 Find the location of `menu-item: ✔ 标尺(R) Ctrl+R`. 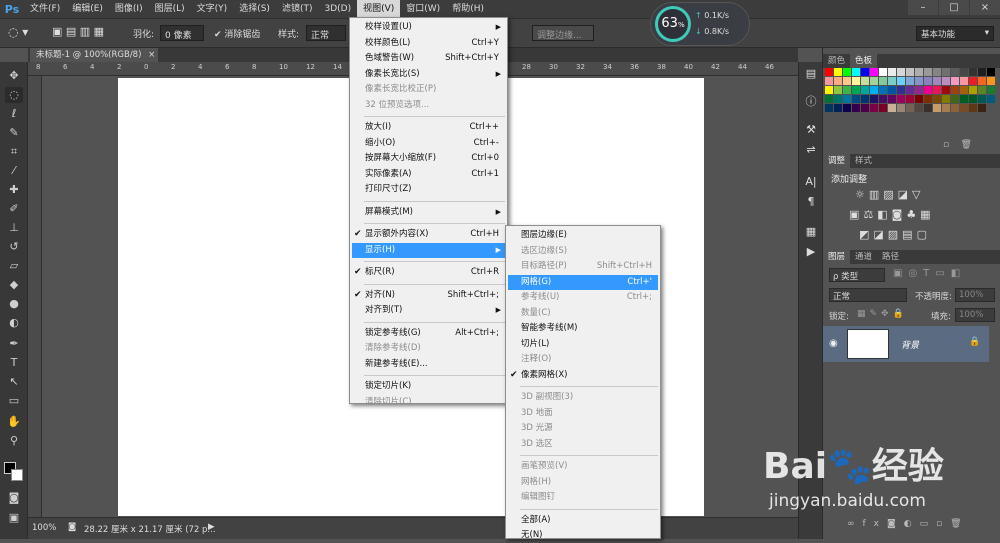

menu-item: ✔ 标尺(R) Ctrl+R is located at coordinates (428, 272).